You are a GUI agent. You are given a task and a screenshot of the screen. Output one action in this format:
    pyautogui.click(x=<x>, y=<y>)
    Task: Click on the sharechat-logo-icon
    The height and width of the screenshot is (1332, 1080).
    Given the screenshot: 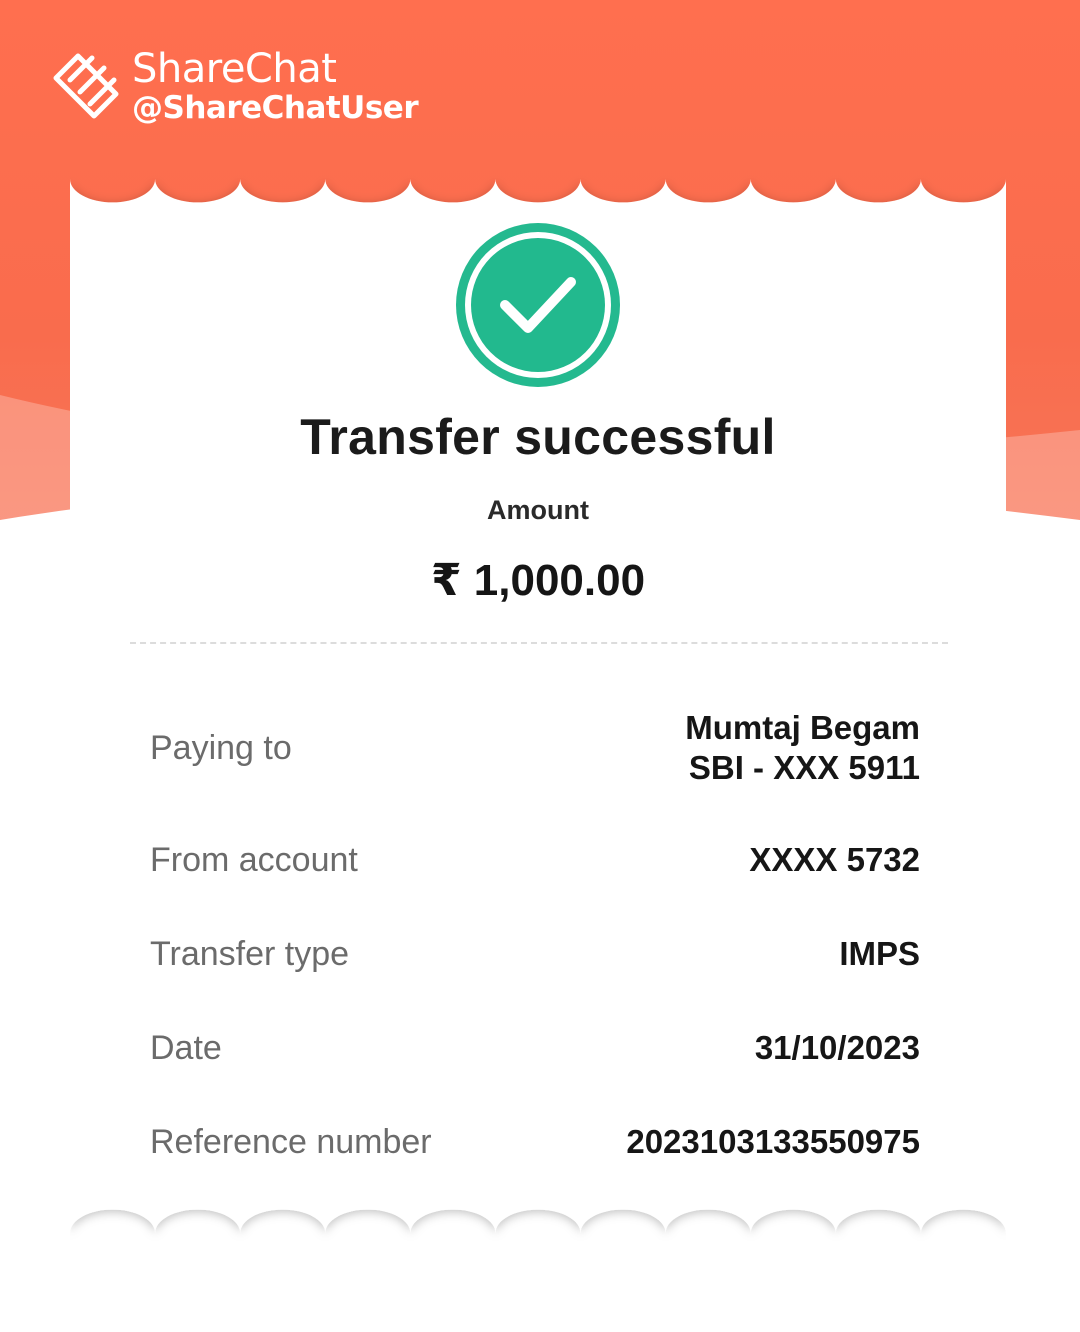 What is the action you would take?
    pyautogui.click(x=86, y=86)
    